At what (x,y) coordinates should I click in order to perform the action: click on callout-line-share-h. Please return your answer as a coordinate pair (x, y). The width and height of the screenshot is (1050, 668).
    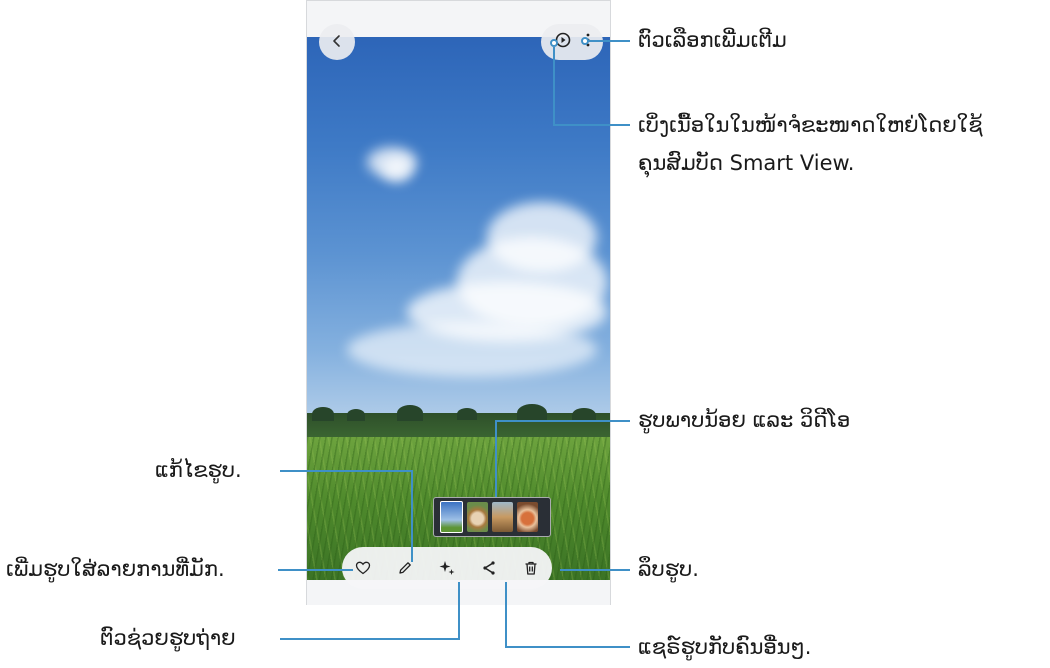
    Looking at the image, I should click on (567, 647).